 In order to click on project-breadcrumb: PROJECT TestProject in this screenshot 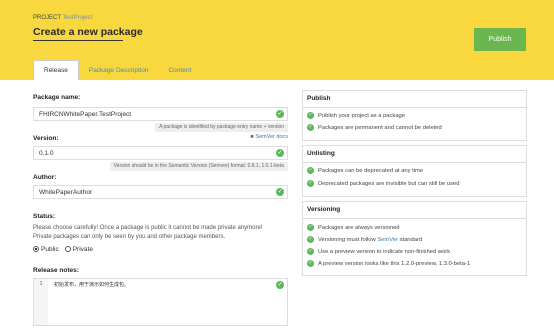, I will do `click(62, 18)`.